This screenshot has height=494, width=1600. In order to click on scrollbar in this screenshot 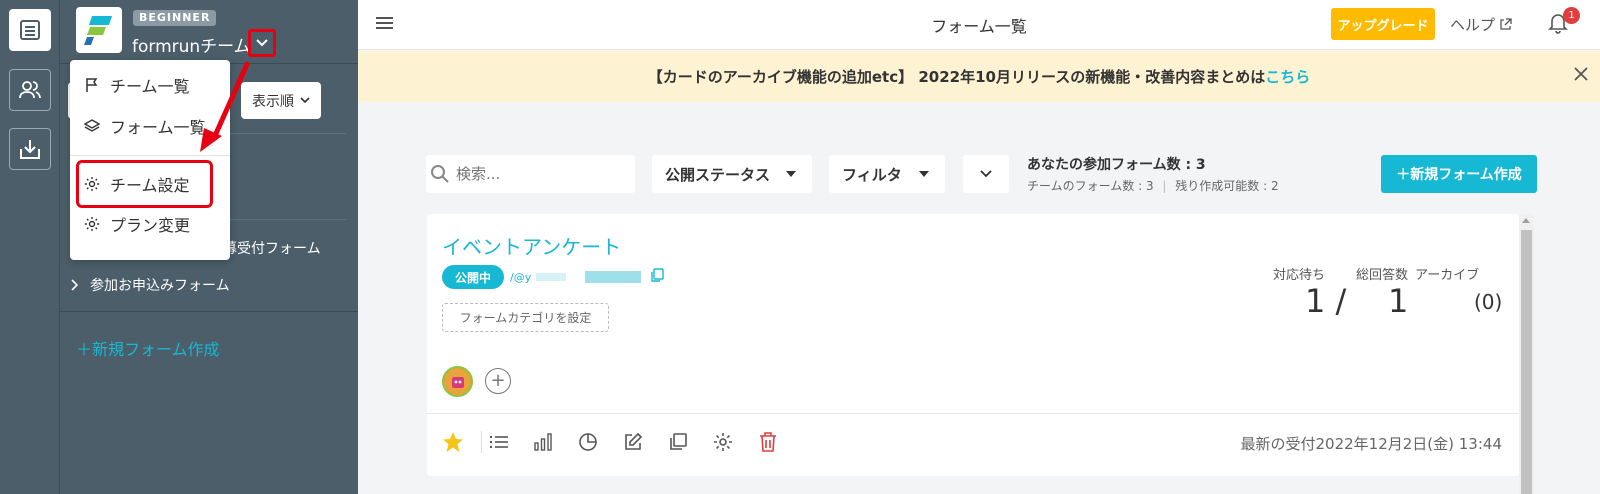, I will do `click(1526, 354)`.